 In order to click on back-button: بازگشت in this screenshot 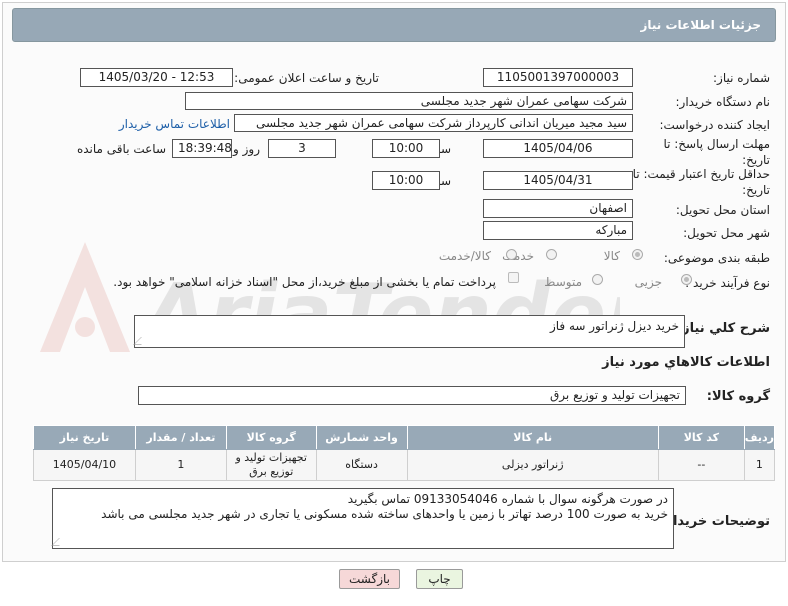, I will do `click(369, 579)`.